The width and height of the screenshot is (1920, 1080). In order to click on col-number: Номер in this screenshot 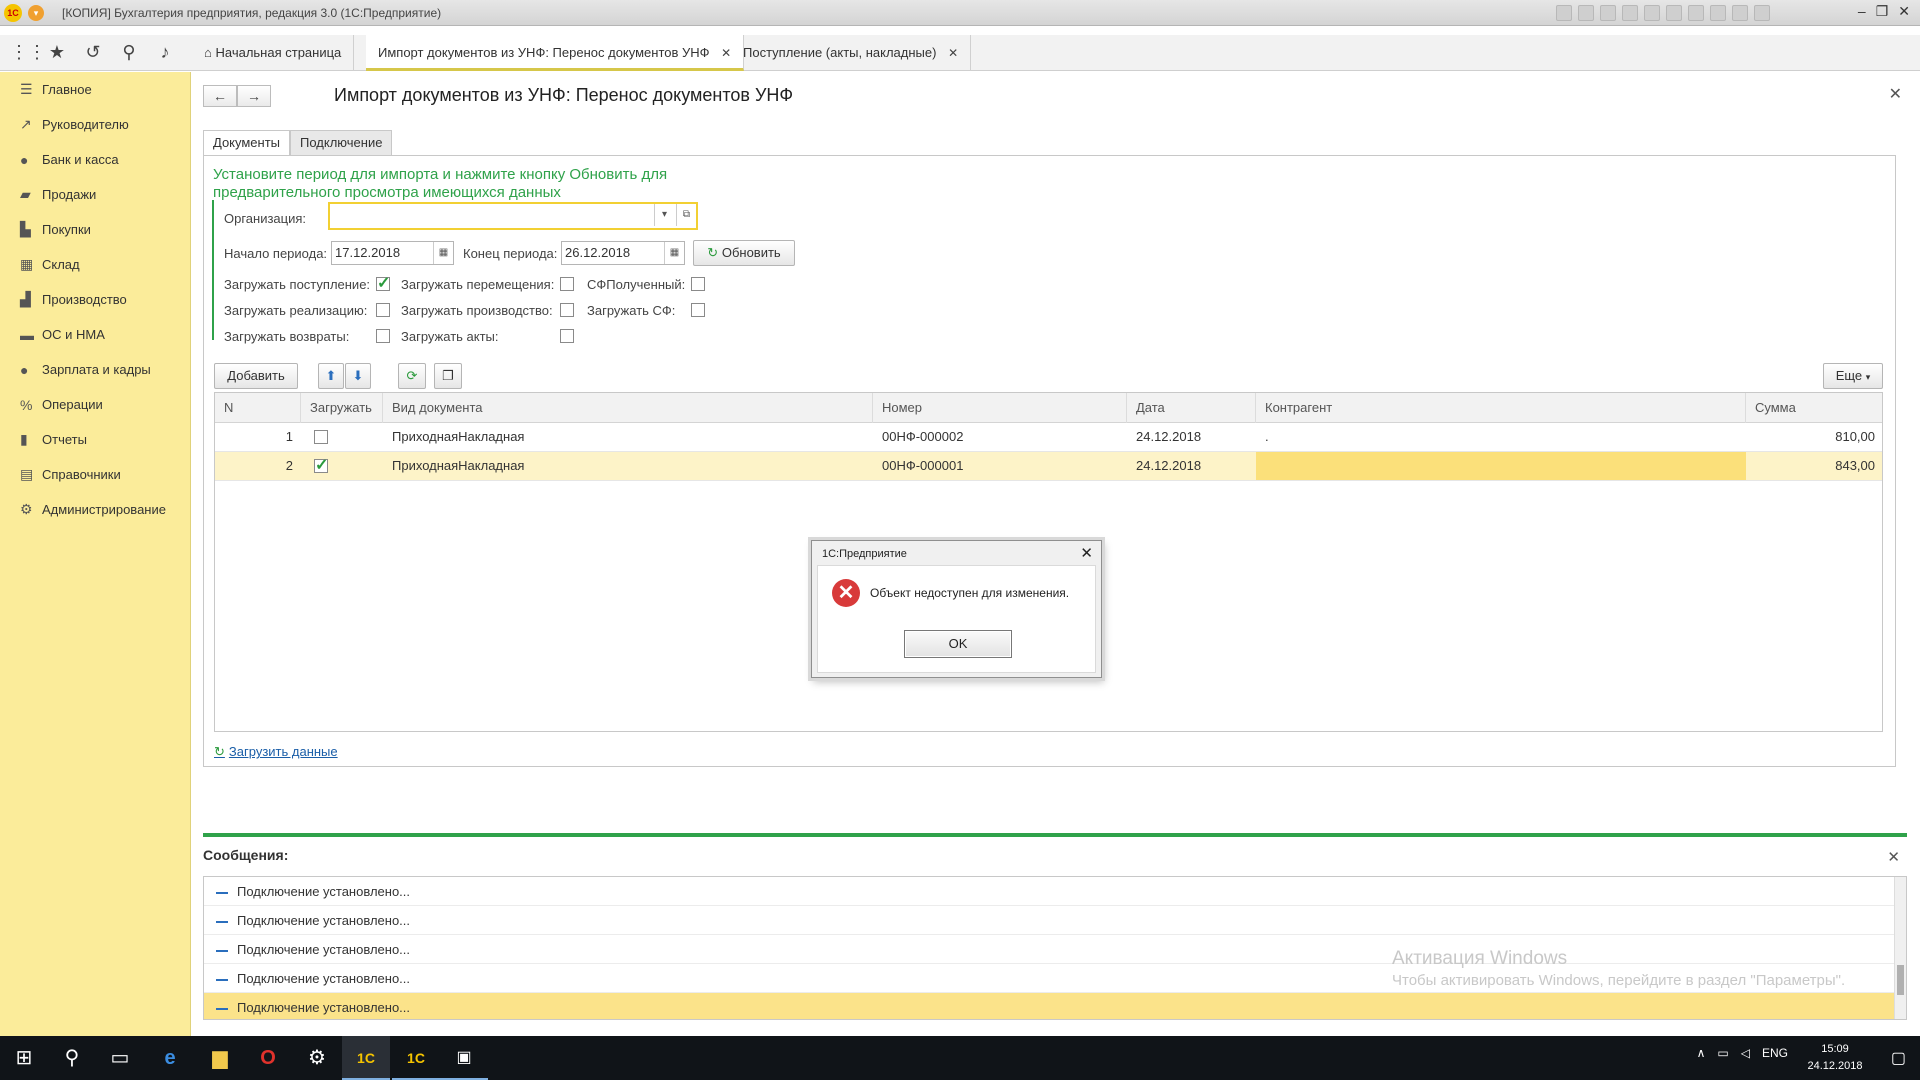, I will do `click(1000, 408)`.